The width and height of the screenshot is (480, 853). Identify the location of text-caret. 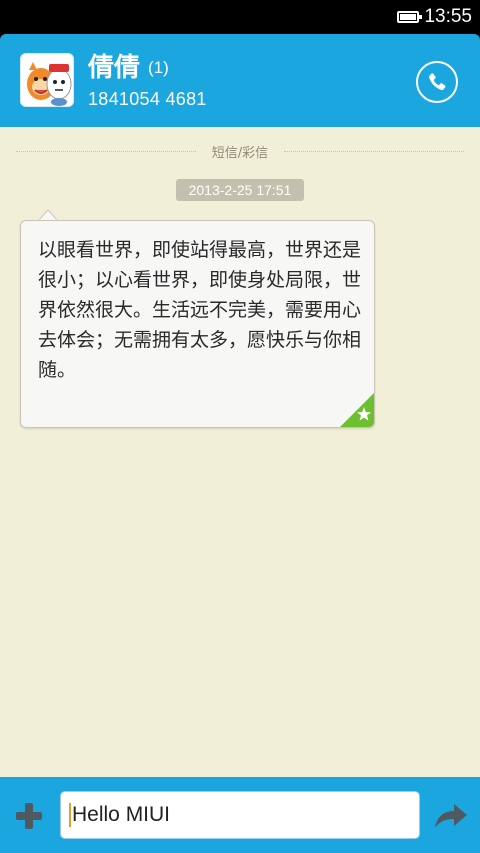
(70, 815).